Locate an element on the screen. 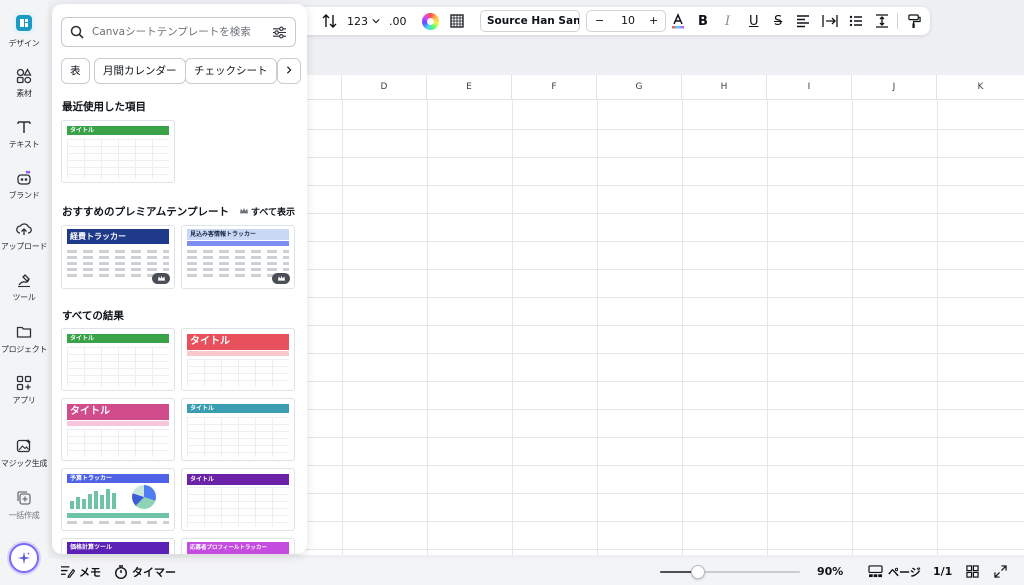 This screenshot has height=585, width=1024. pages-button: ページ is located at coordinates (894, 571).